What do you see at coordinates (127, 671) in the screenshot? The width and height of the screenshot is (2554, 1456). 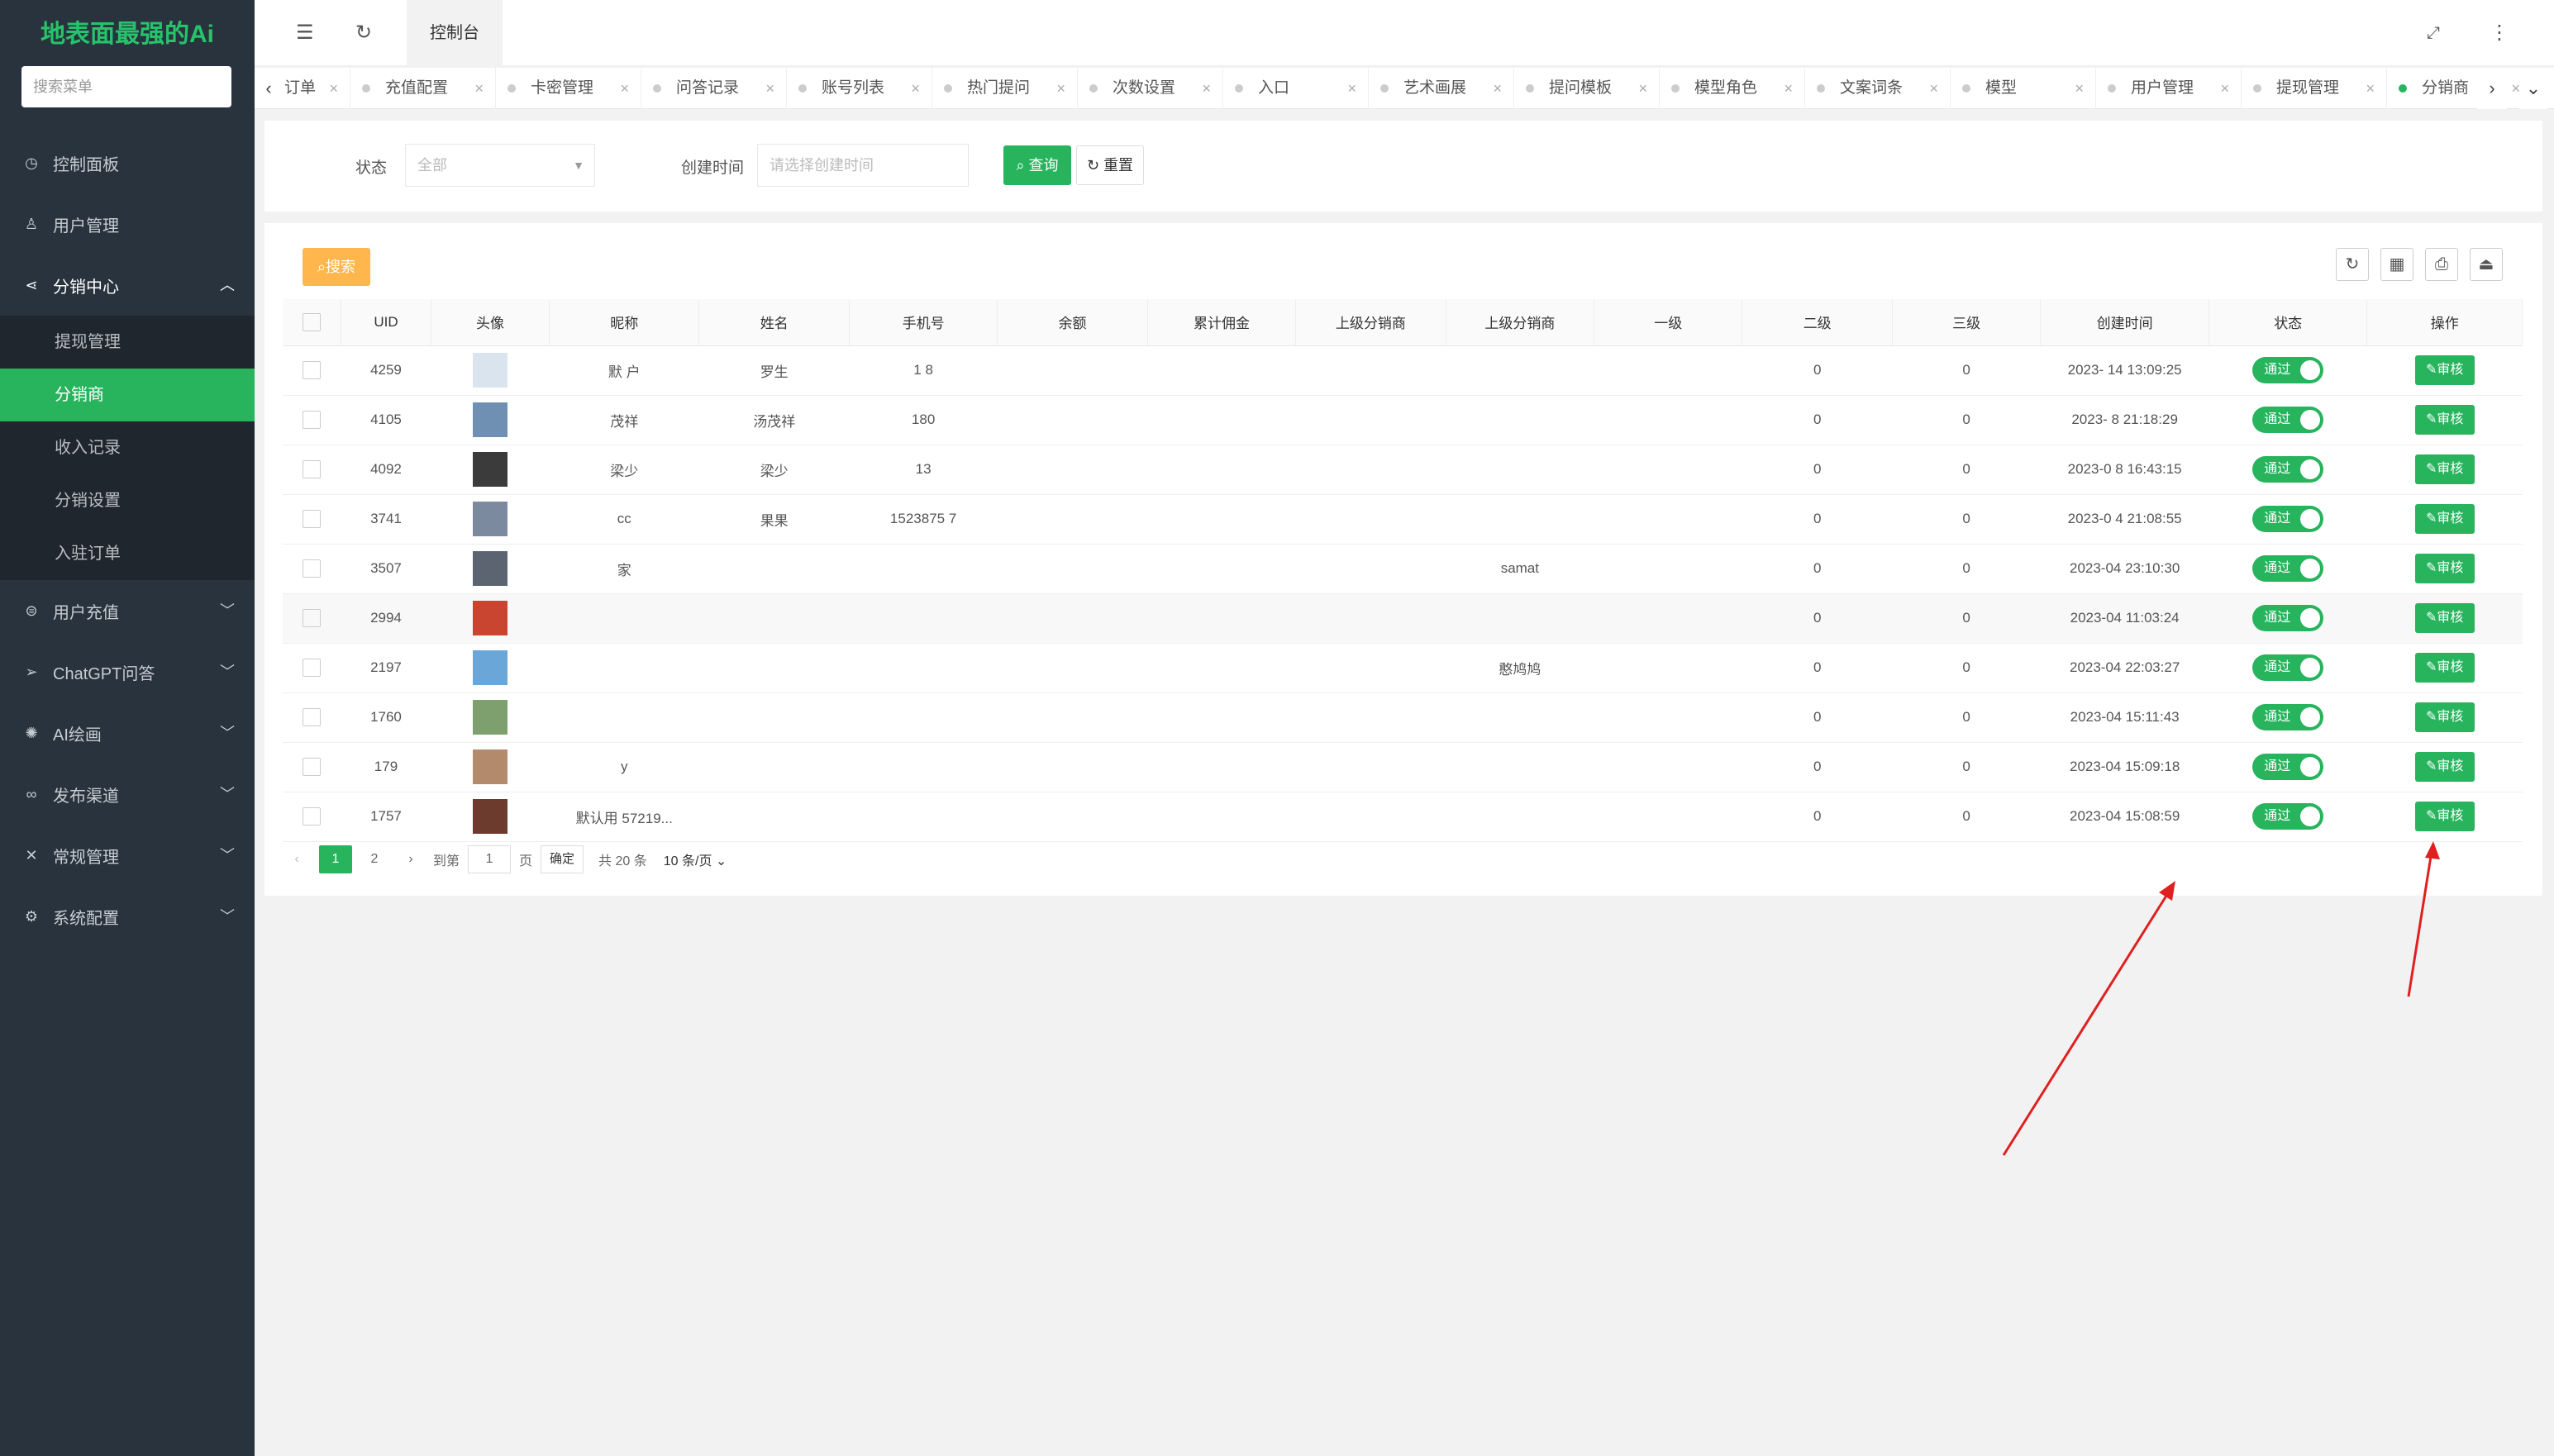 I see `sidebar-item-chatgpt: ➢ ChatGPT问答 ﹀` at bounding box center [127, 671].